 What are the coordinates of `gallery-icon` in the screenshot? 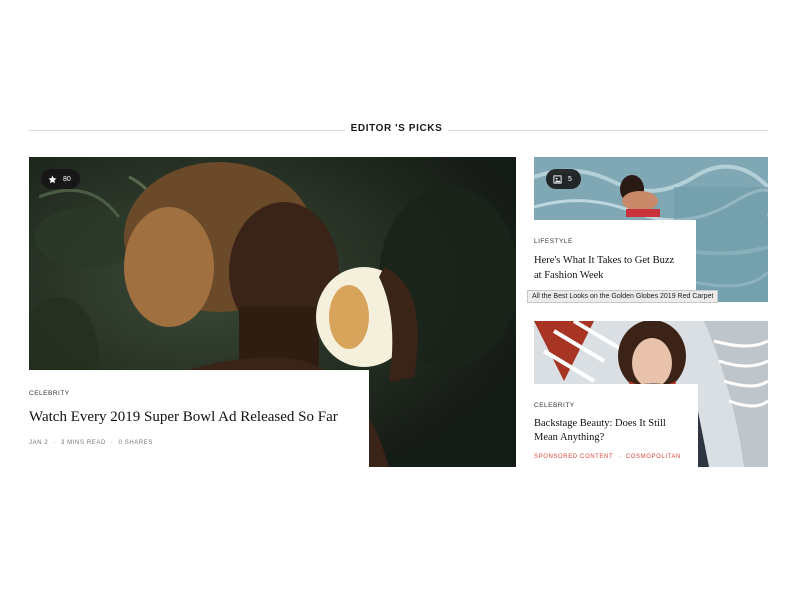 It's located at (557, 179).